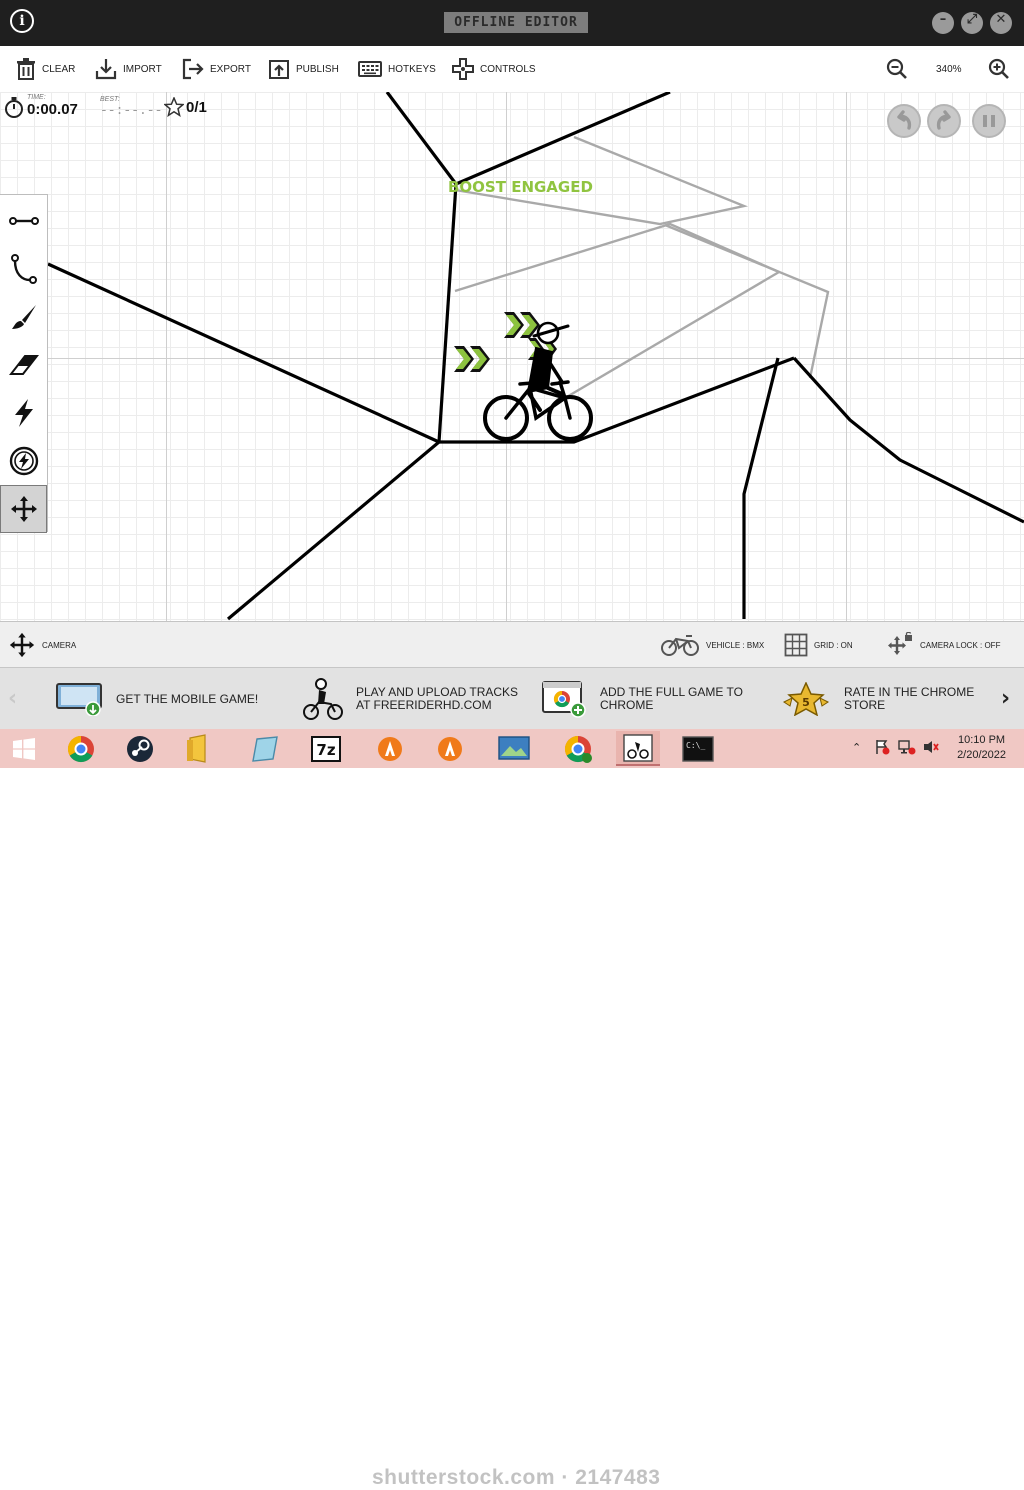 Image resolution: width=1024 pixels, height=1490 pixels. Describe the element at coordinates (79, 699) in the screenshot. I see `mobile-game-icon` at that location.